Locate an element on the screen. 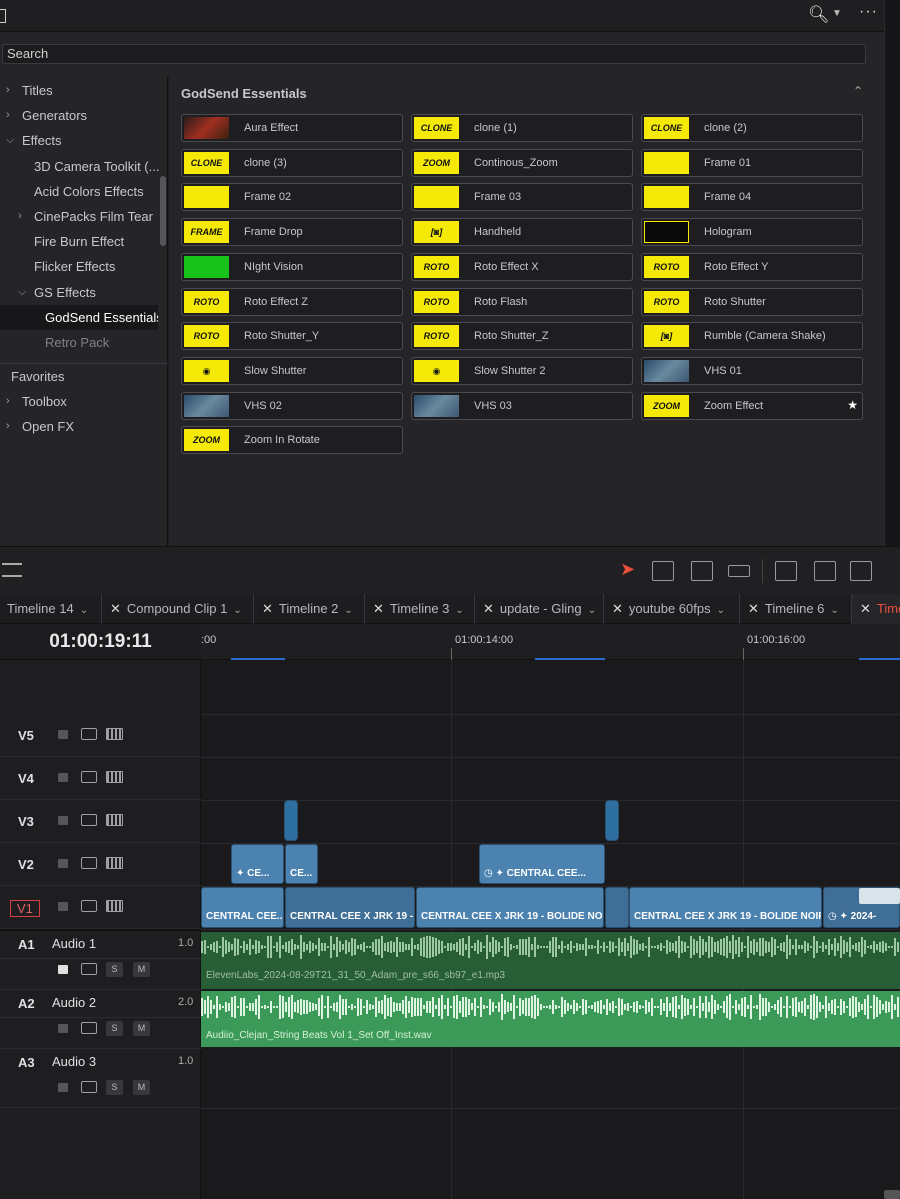 This screenshot has height=1199, width=900. effect-card: FRAME Frame Drop is located at coordinates (292, 232).